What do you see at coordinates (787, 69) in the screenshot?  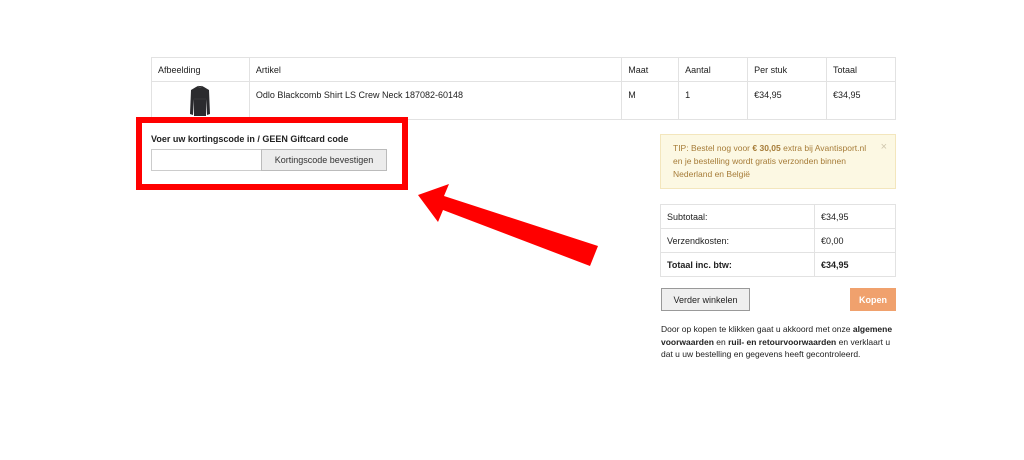 I see `header-unit-price: Per stuk` at bounding box center [787, 69].